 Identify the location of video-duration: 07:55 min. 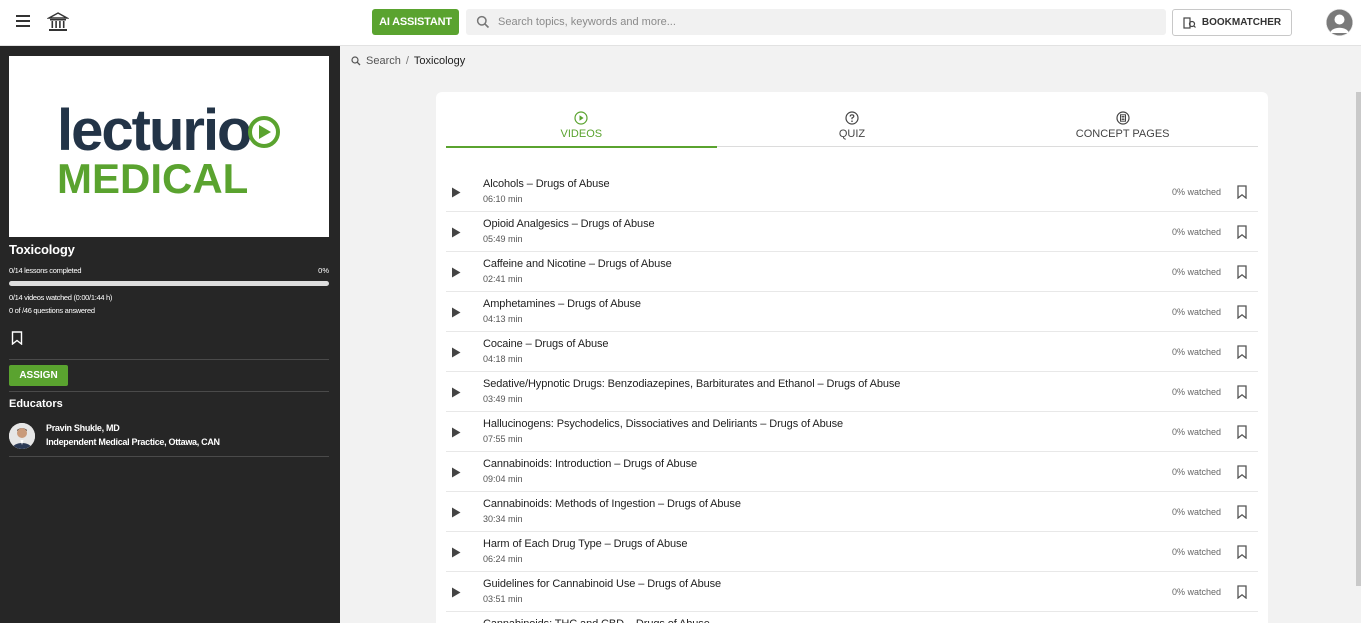
(503, 439).